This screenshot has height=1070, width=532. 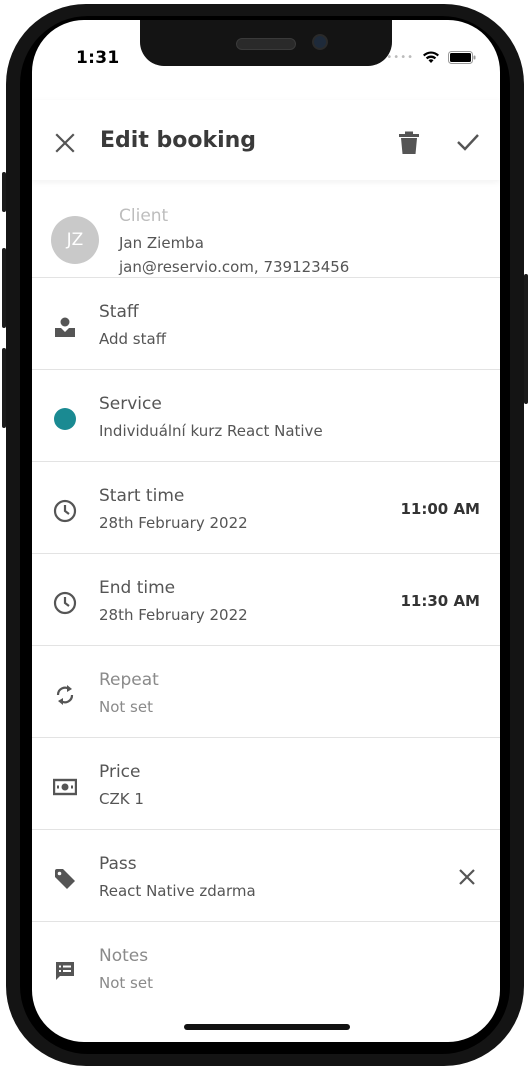 I want to click on client-label: Client, so click(x=144, y=216).